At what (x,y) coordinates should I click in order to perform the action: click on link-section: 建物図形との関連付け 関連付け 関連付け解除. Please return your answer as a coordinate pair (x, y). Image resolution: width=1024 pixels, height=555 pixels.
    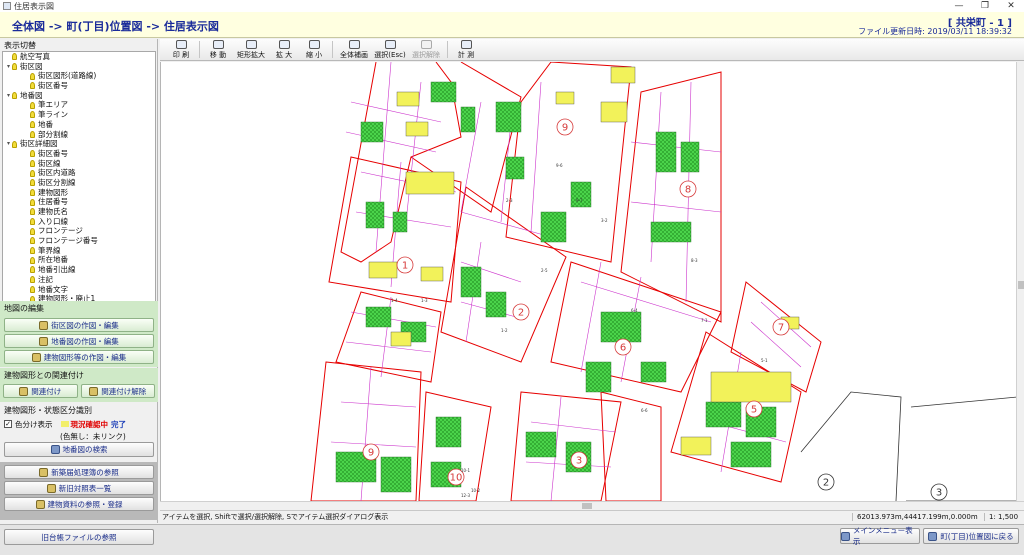
    Looking at the image, I should click on (79, 385).